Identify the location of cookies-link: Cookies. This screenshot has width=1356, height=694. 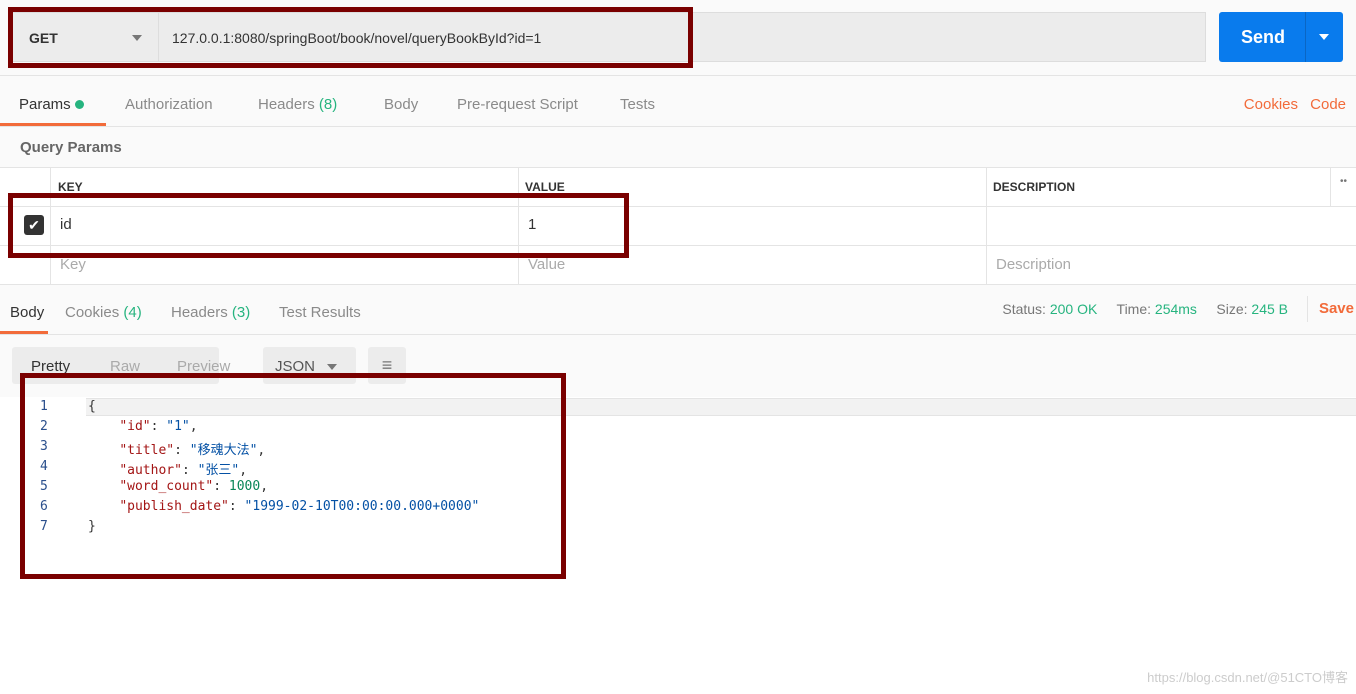
(1271, 104).